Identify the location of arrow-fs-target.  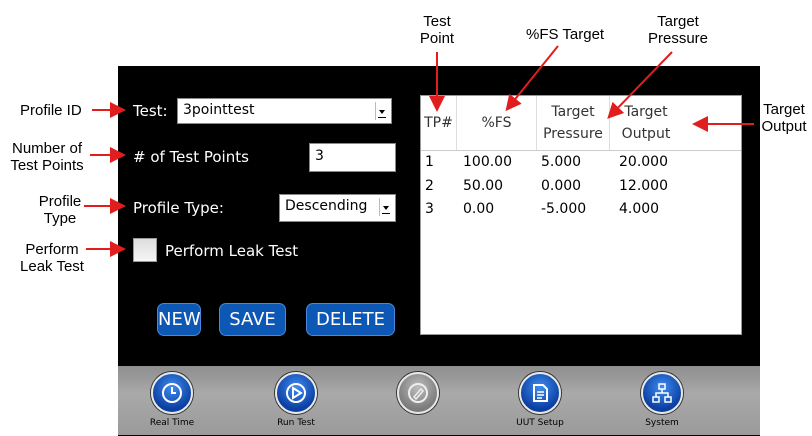
(532, 78).